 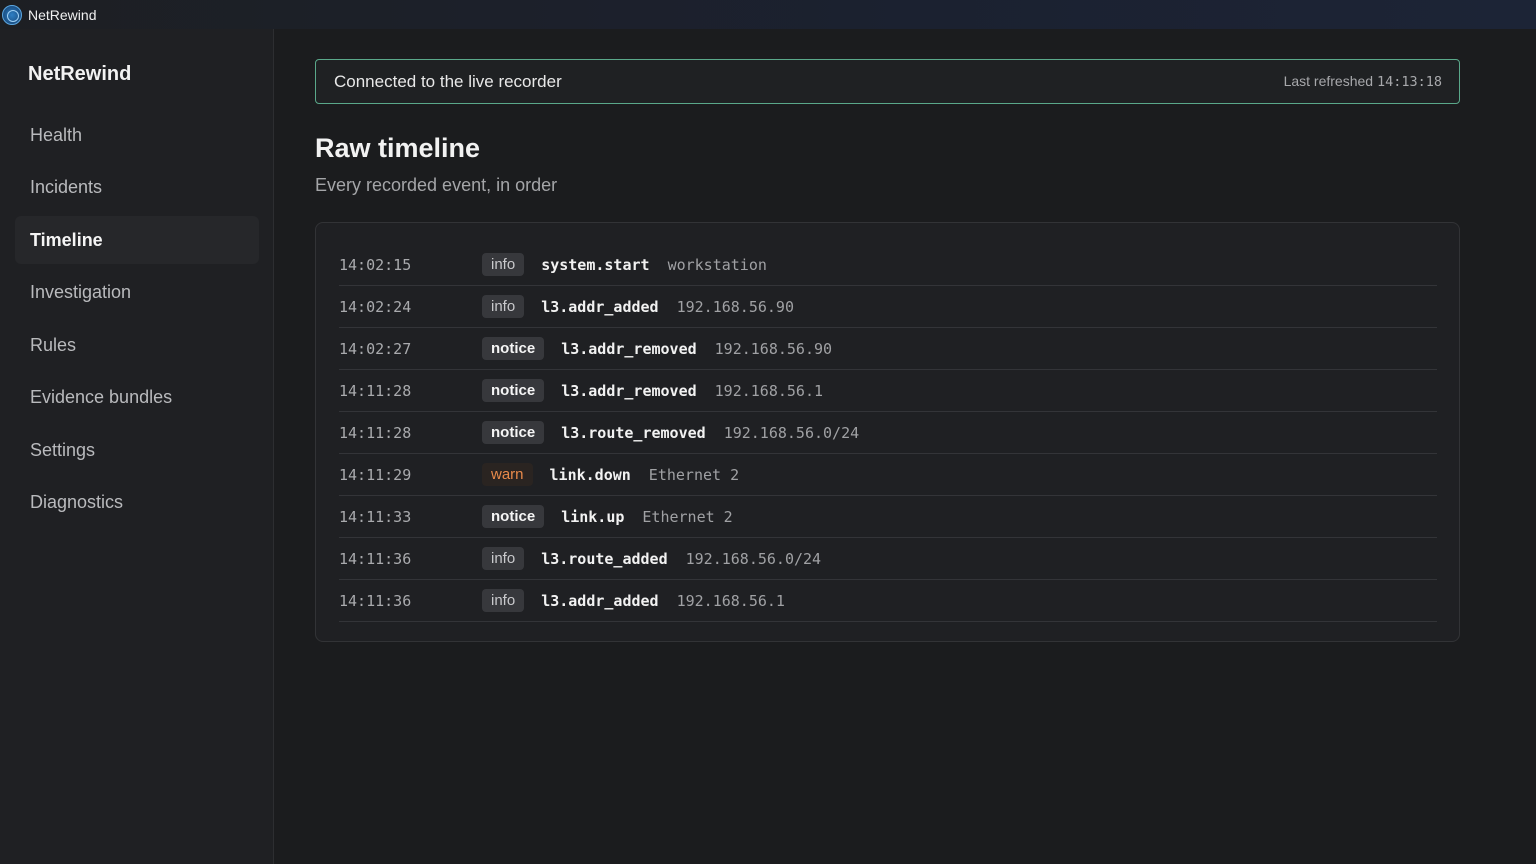 I want to click on page-subtitle: Every recorded event, in order, so click(x=436, y=185).